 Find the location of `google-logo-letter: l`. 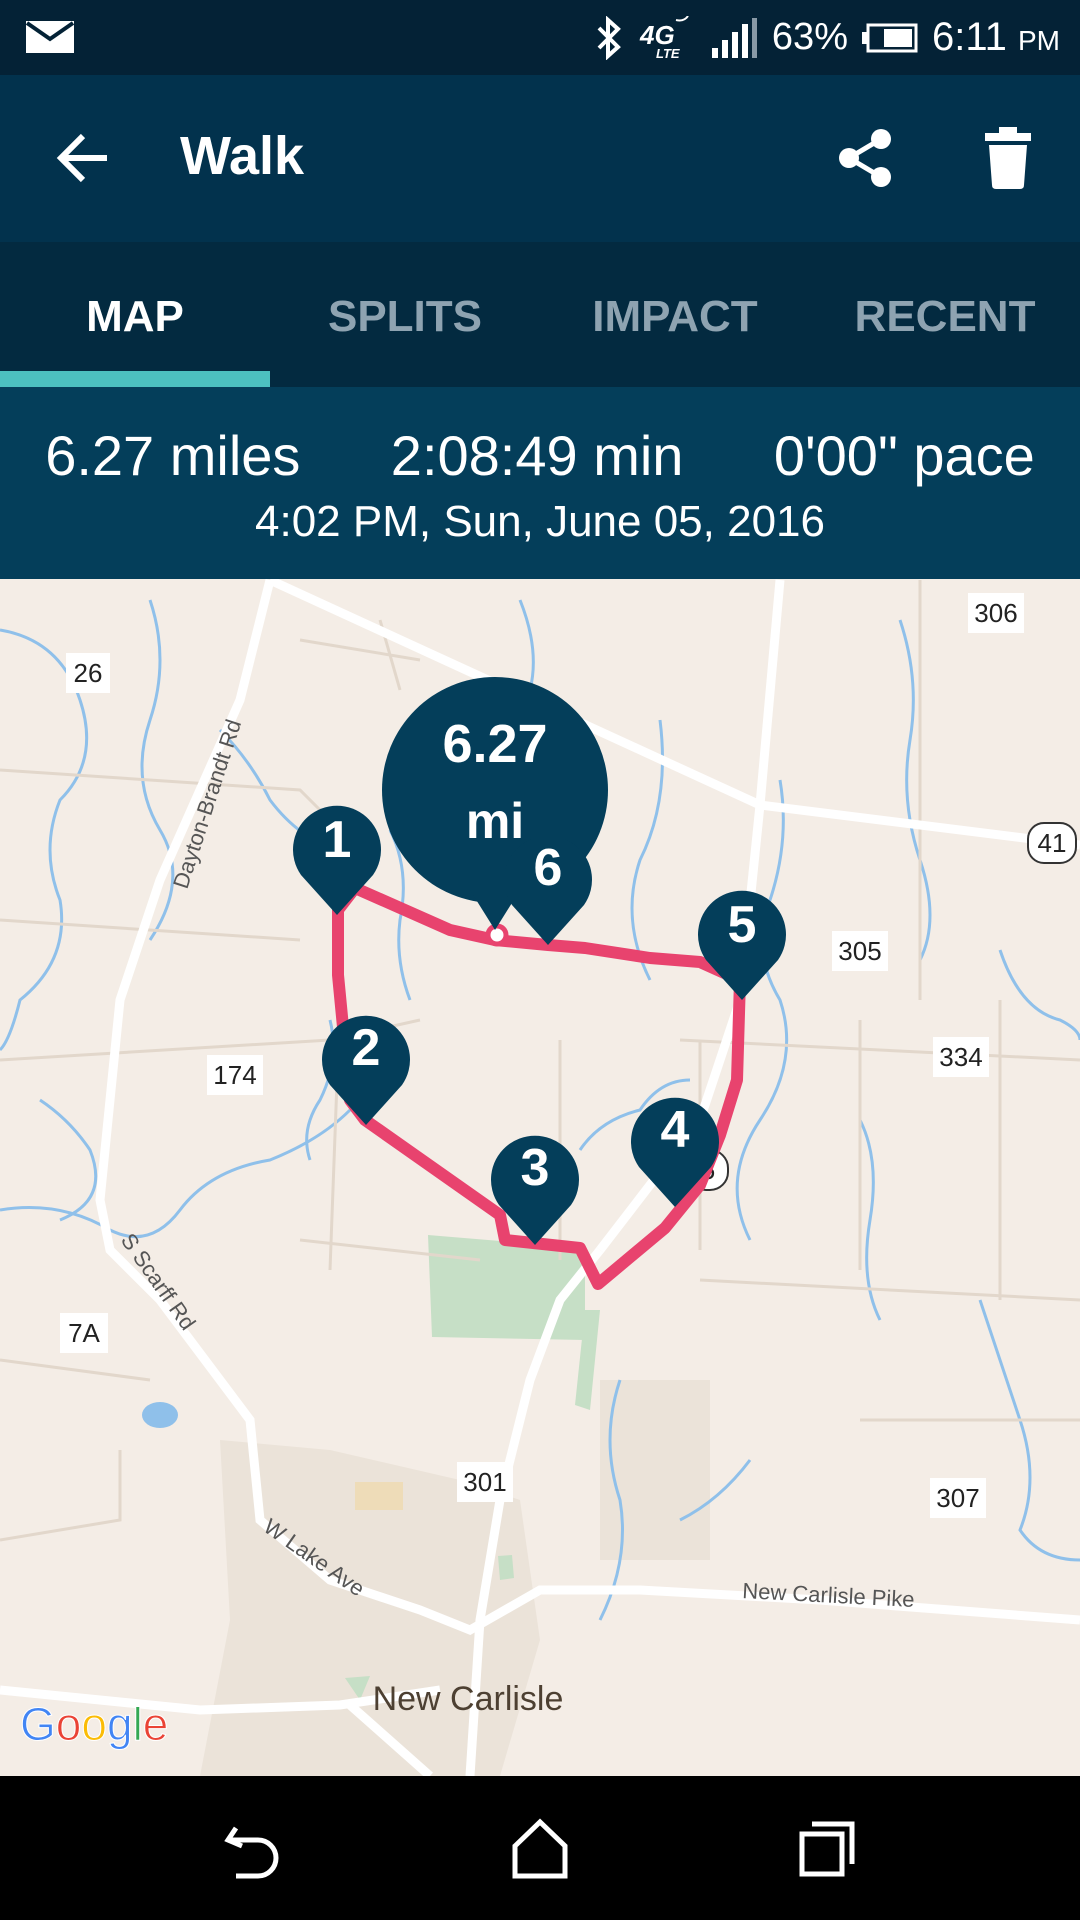

google-logo-letter: l is located at coordinates (138, 1724).